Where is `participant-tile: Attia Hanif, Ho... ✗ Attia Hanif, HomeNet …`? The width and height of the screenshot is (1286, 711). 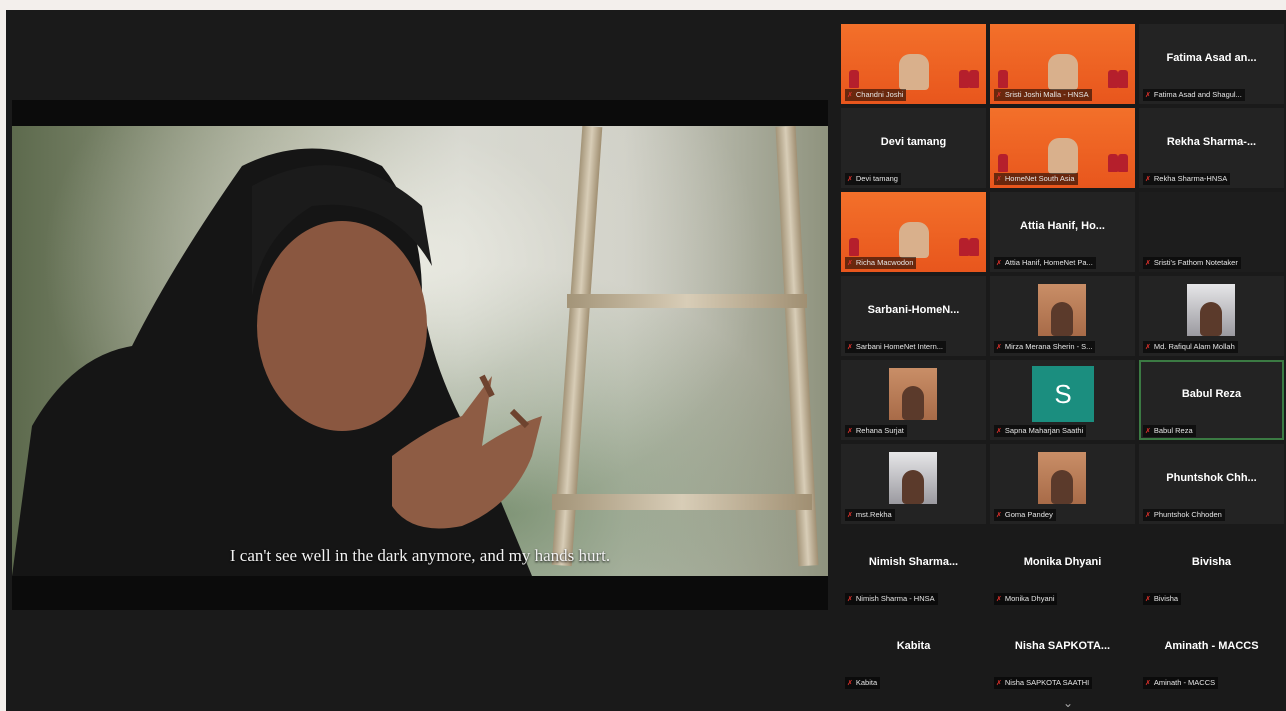 participant-tile: Attia Hanif, Ho... ✗ Attia Hanif, HomeNet … is located at coordinates (1062, 232).